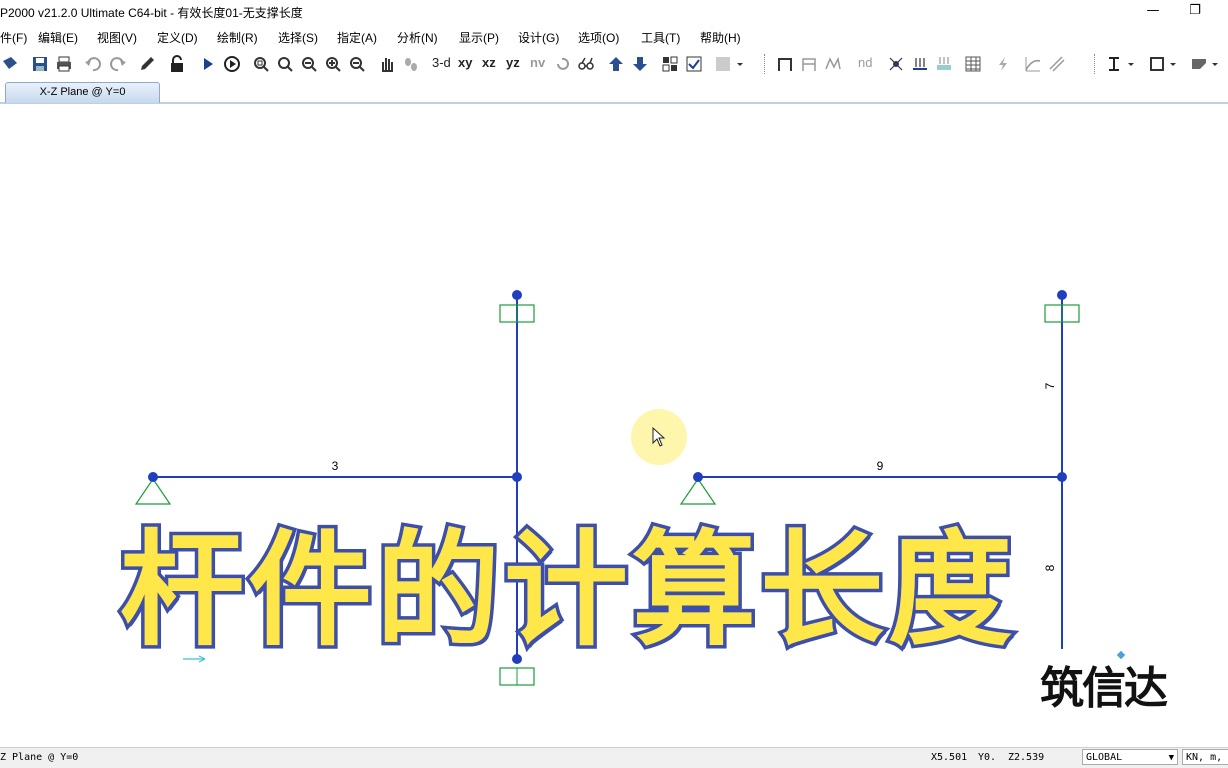 This screenshot has height=768, width=1228. What do you see at coordinates (357, 37) in the screenshot?
I see `menu-assign: 指定(A)` at bounding box center [357, 37].